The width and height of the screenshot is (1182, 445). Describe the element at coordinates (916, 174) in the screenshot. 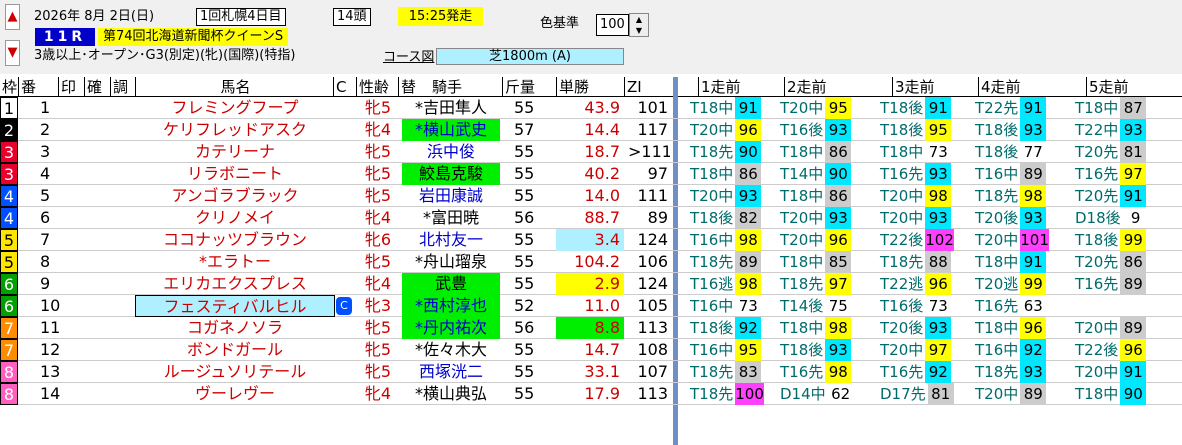

I see `past-race-cell: T16先 93` at that location.